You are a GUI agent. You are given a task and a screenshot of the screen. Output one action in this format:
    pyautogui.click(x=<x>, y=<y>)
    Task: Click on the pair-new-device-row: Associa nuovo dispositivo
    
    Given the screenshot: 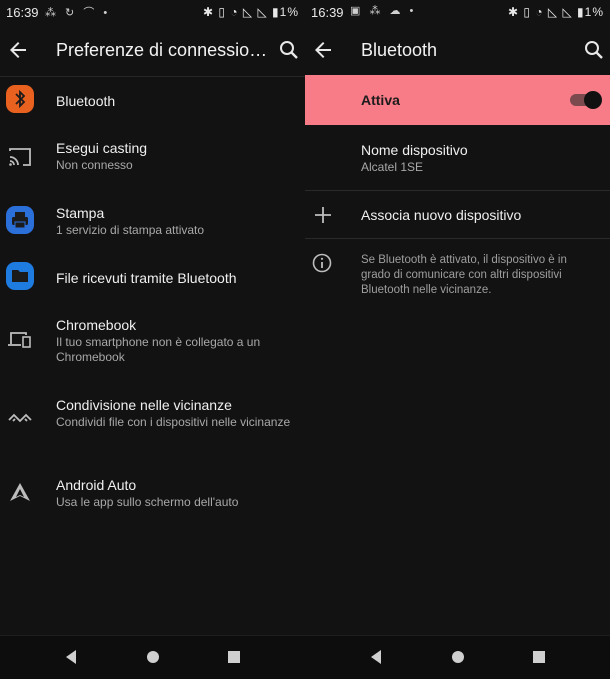 What is the action you would take?
    pyautogui.click(x=457, y=215)
    